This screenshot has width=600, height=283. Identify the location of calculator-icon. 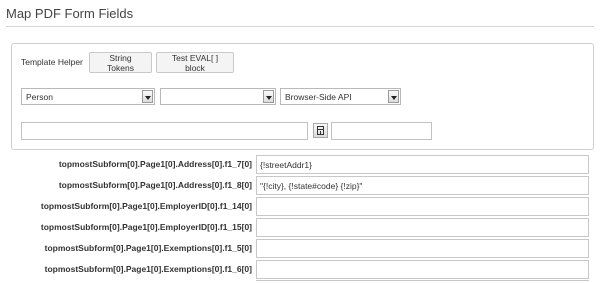
(320, 130).